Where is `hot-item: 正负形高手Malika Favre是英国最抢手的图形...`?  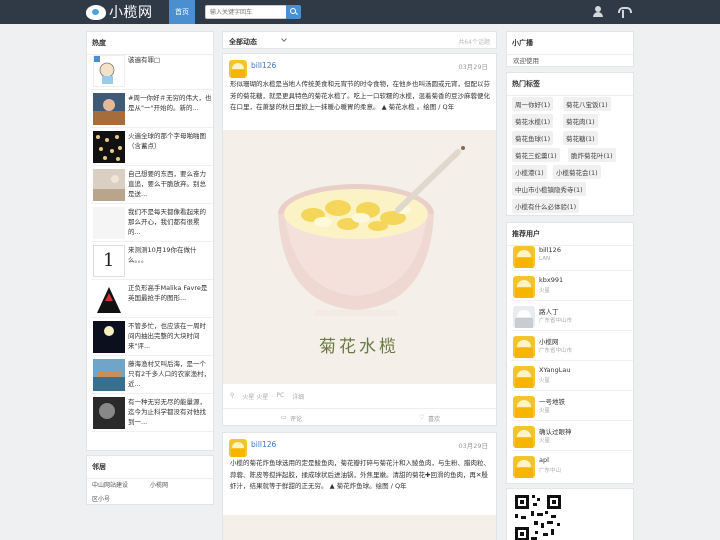
hot-item: 正负形高手Malika Favre是英国最抢手的图形... is located at coordinates (152, 299).